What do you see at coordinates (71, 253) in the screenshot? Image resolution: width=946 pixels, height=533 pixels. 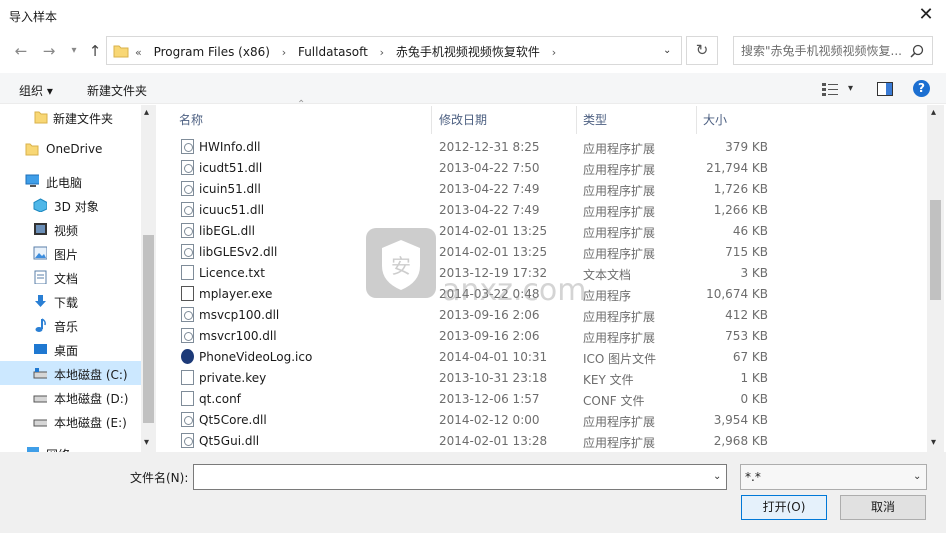 I see `sidebar-item-pictures: 图片` at bounding box center [71, 253].